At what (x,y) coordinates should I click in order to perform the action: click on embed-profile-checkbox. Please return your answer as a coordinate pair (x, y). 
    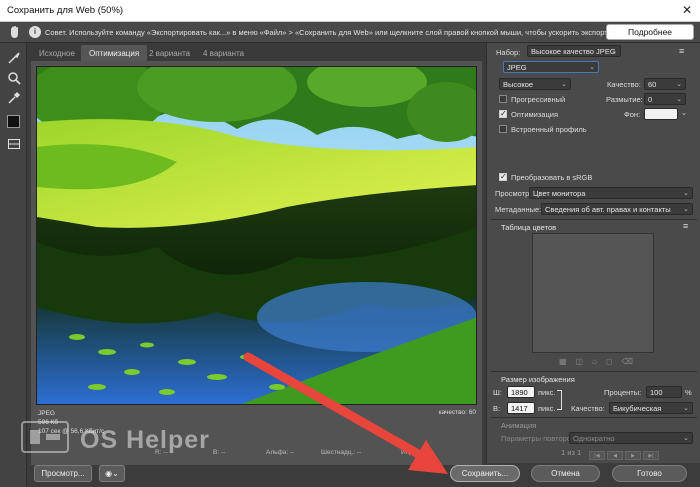
    Looking at the image, I should click on (503, 129).